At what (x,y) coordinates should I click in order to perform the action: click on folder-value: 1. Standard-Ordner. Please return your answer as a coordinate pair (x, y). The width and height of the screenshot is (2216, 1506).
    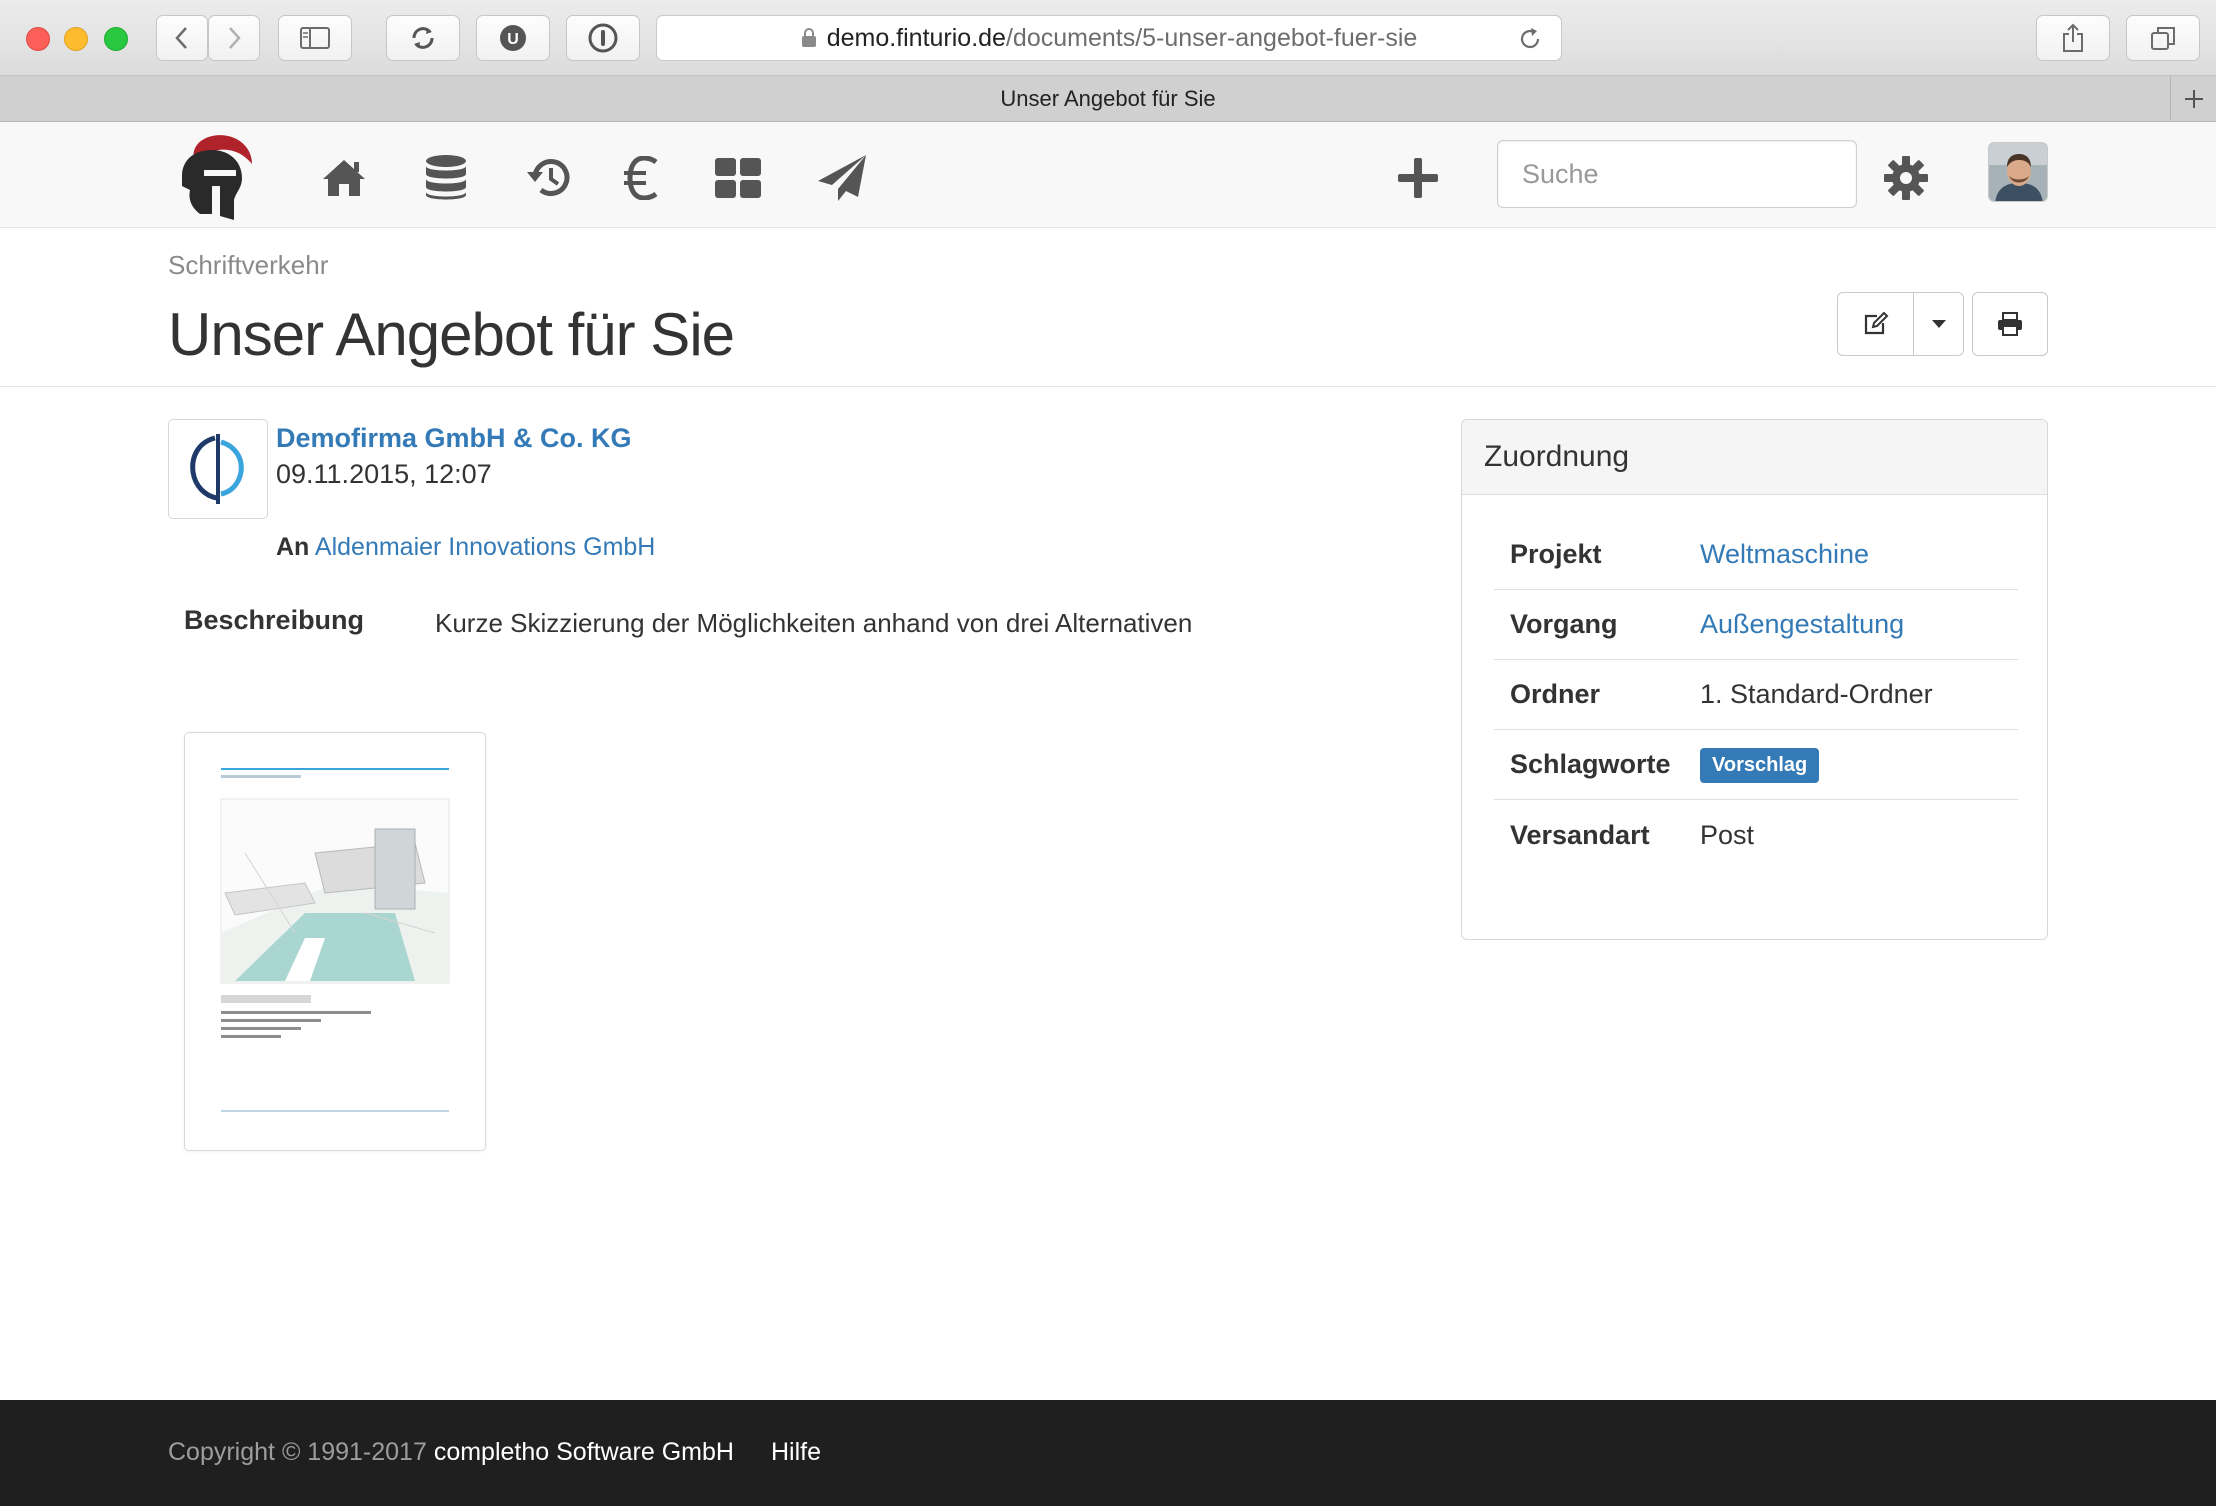
    Looking at the image, I should click on (1816, 694).